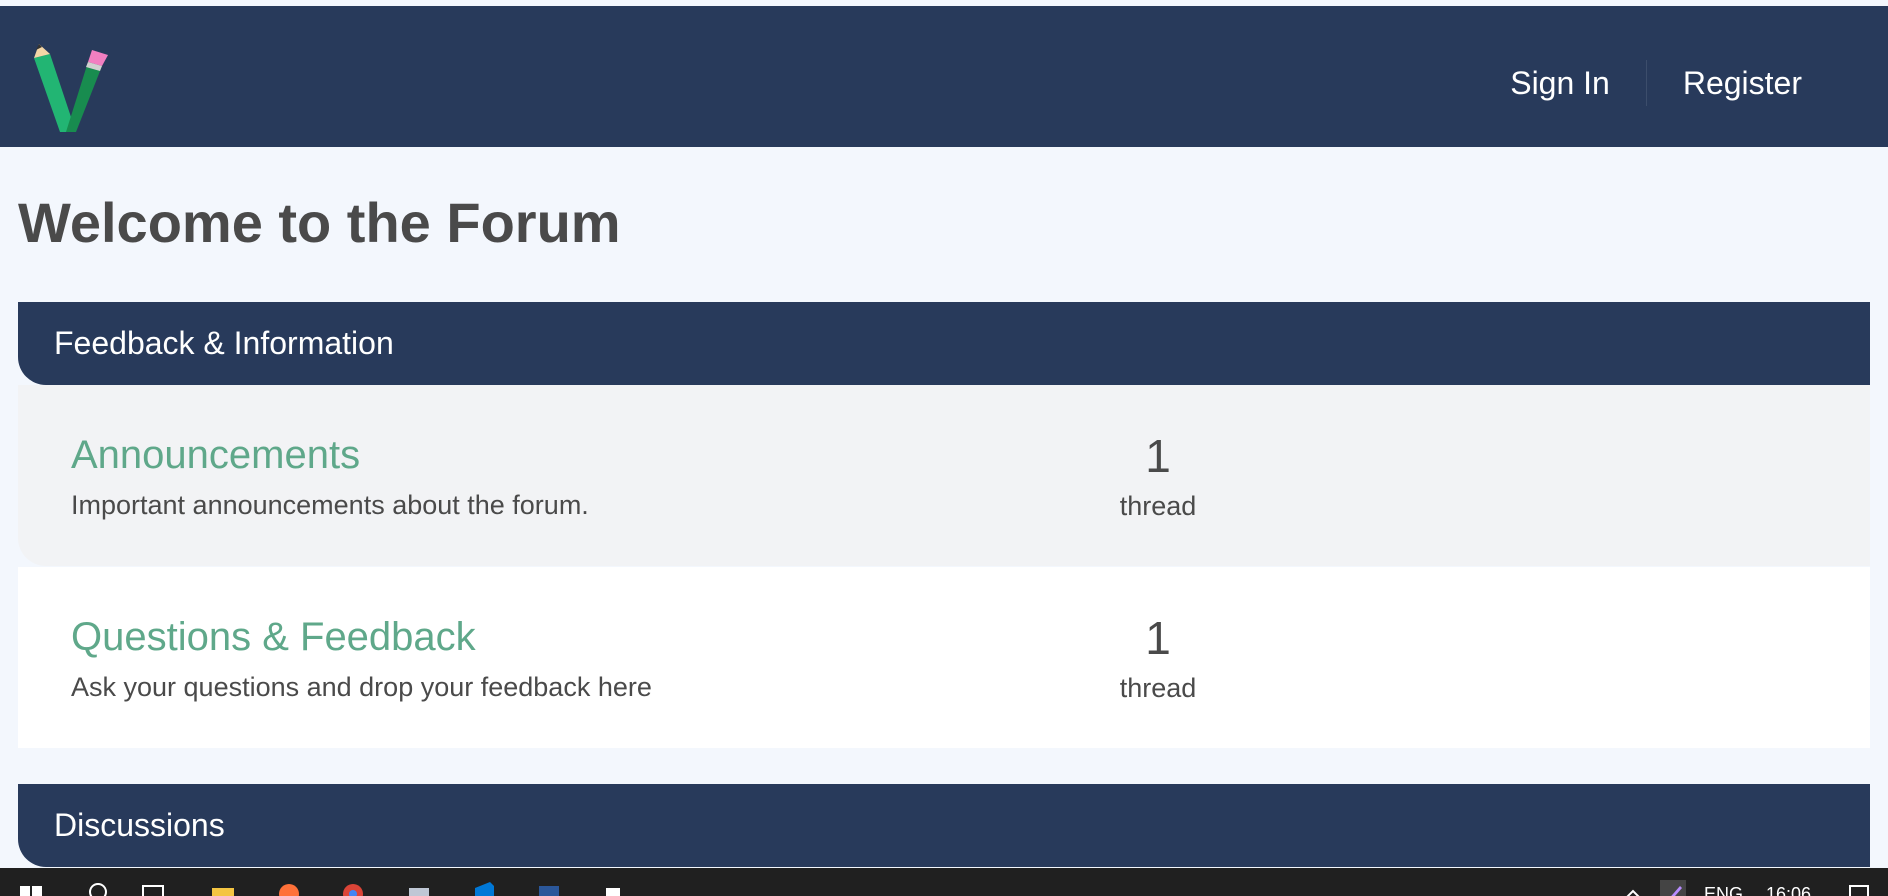 The width and height of the screenshot is (1888, 896). I want to click on app-icon, so click(613, 888).